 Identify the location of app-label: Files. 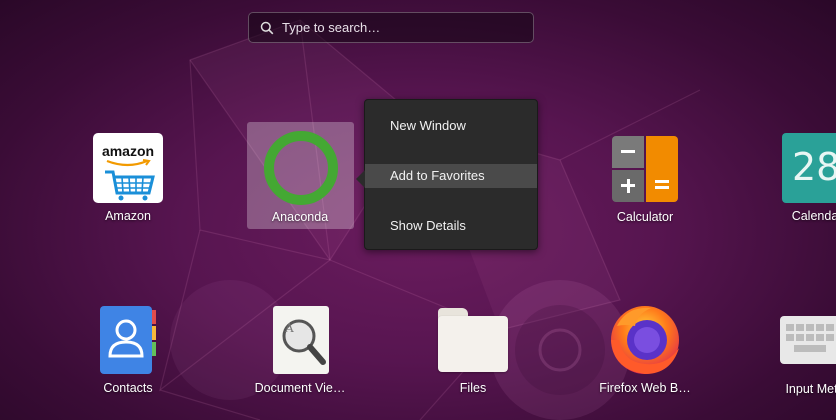
(473, 388).